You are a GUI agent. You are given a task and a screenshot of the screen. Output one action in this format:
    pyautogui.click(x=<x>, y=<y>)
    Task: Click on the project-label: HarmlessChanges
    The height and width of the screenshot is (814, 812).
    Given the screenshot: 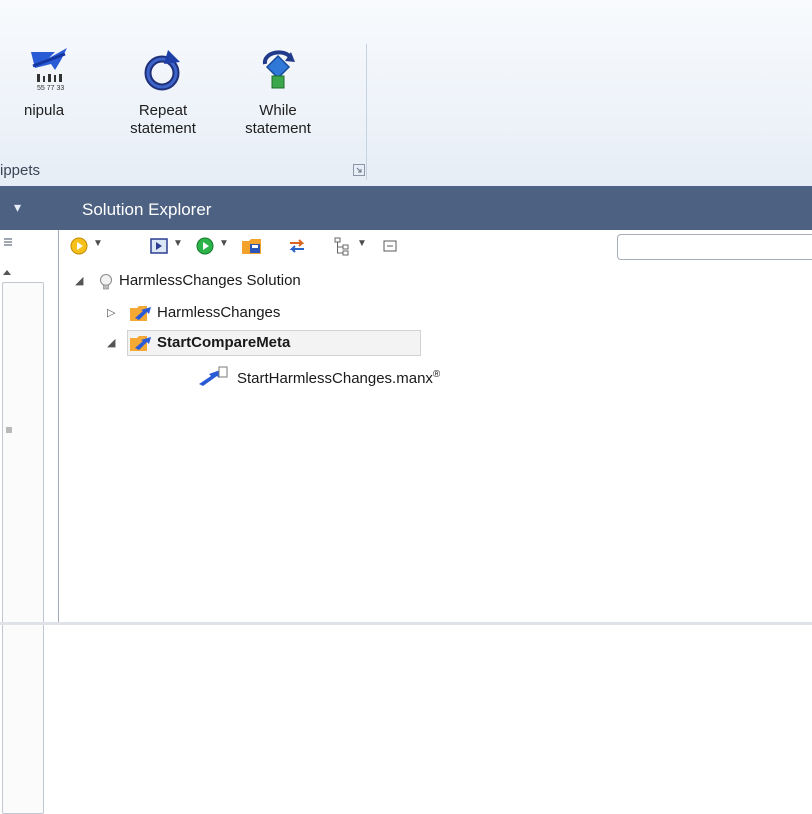 What is the action you would take?
    pyautogui.click(x=219, y=312)
    